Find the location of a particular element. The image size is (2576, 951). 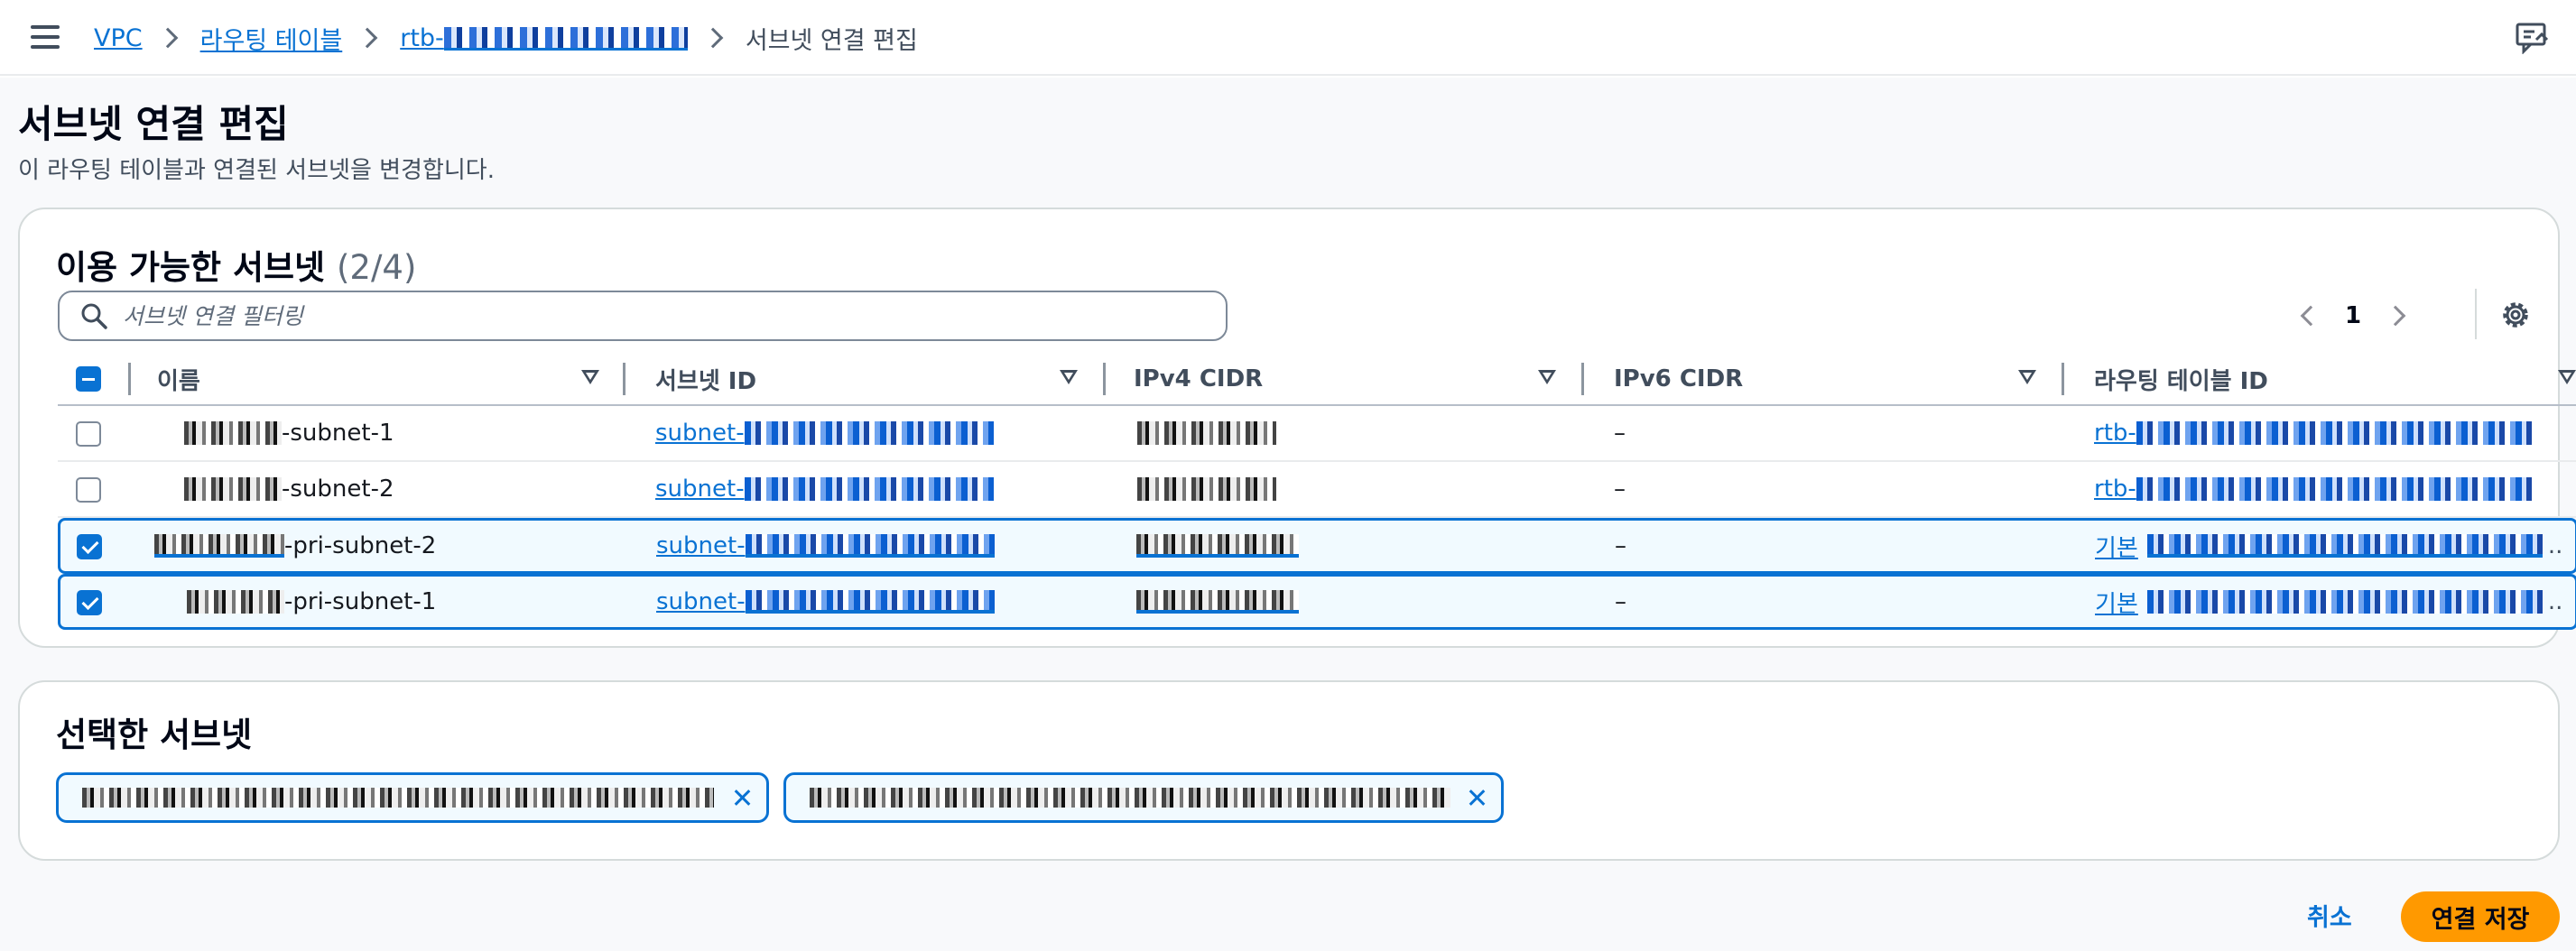

table-row-selected: -pri-subnet-2 subnet- – 기본.. is located at coordinates (1317, 546).